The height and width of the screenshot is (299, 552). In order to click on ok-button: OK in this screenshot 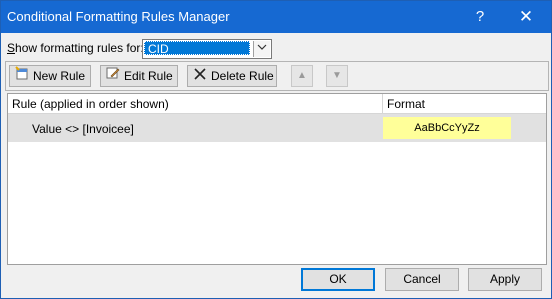, I will do `click(338, 279)`.